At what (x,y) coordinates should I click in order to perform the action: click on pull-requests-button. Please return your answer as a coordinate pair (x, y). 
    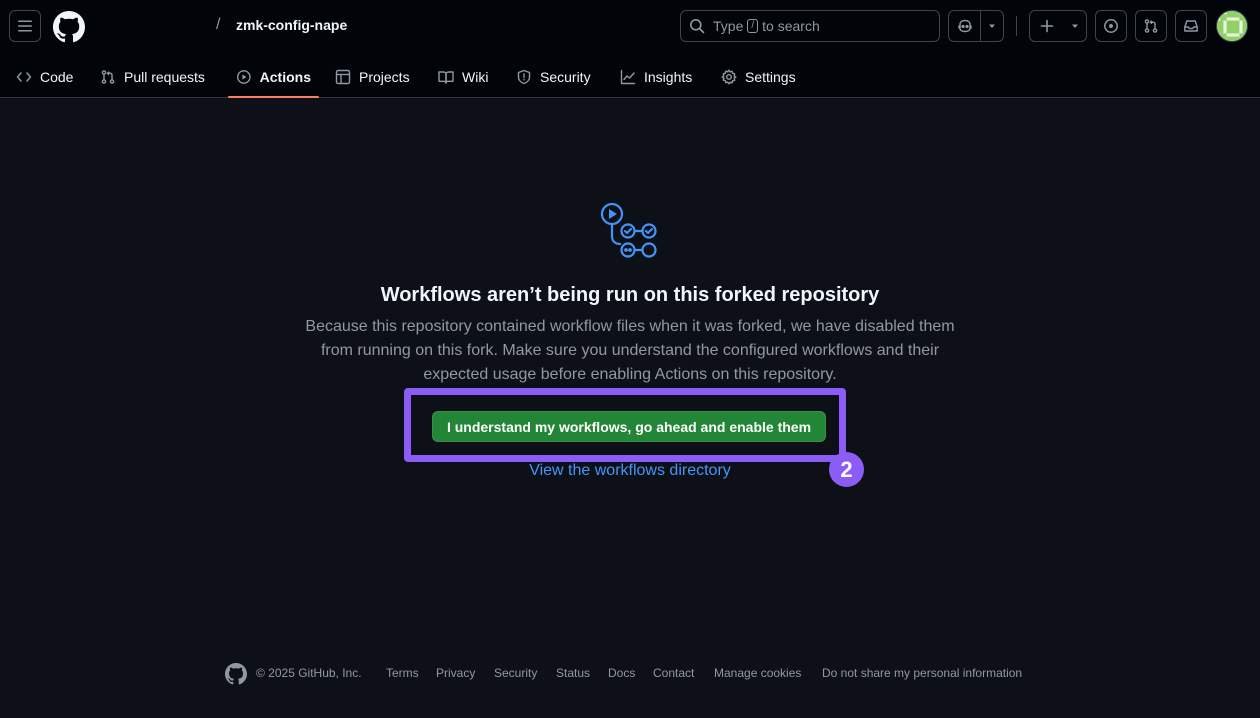
    Looking at the image, I should click on (1151, 26).